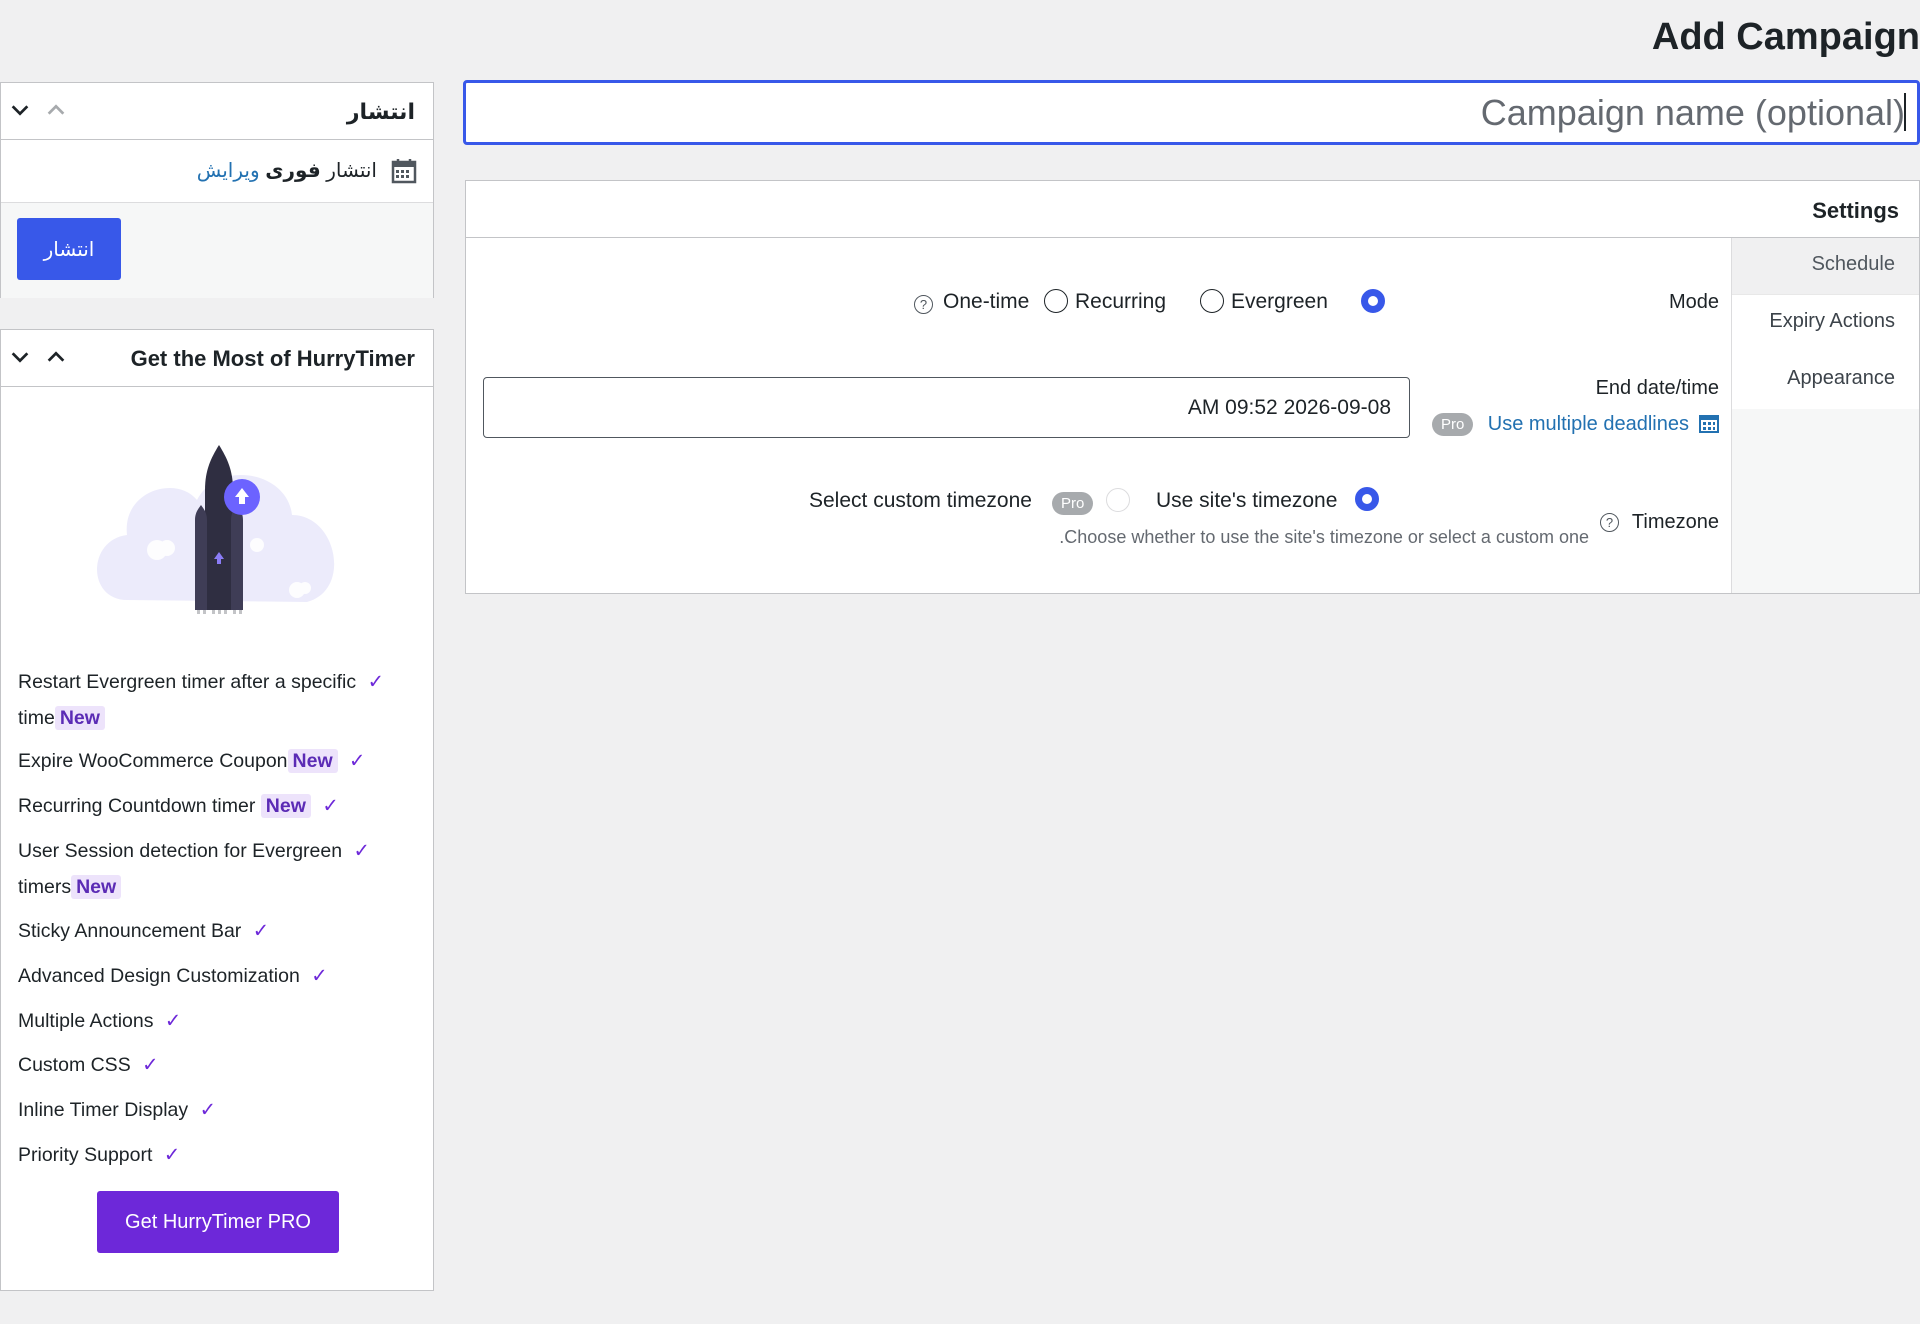 Image resolution: width=1920 pixels, height=1324 pixels. I want to click on mode-evergreen-label: Evergreen, so click(1279, 302).